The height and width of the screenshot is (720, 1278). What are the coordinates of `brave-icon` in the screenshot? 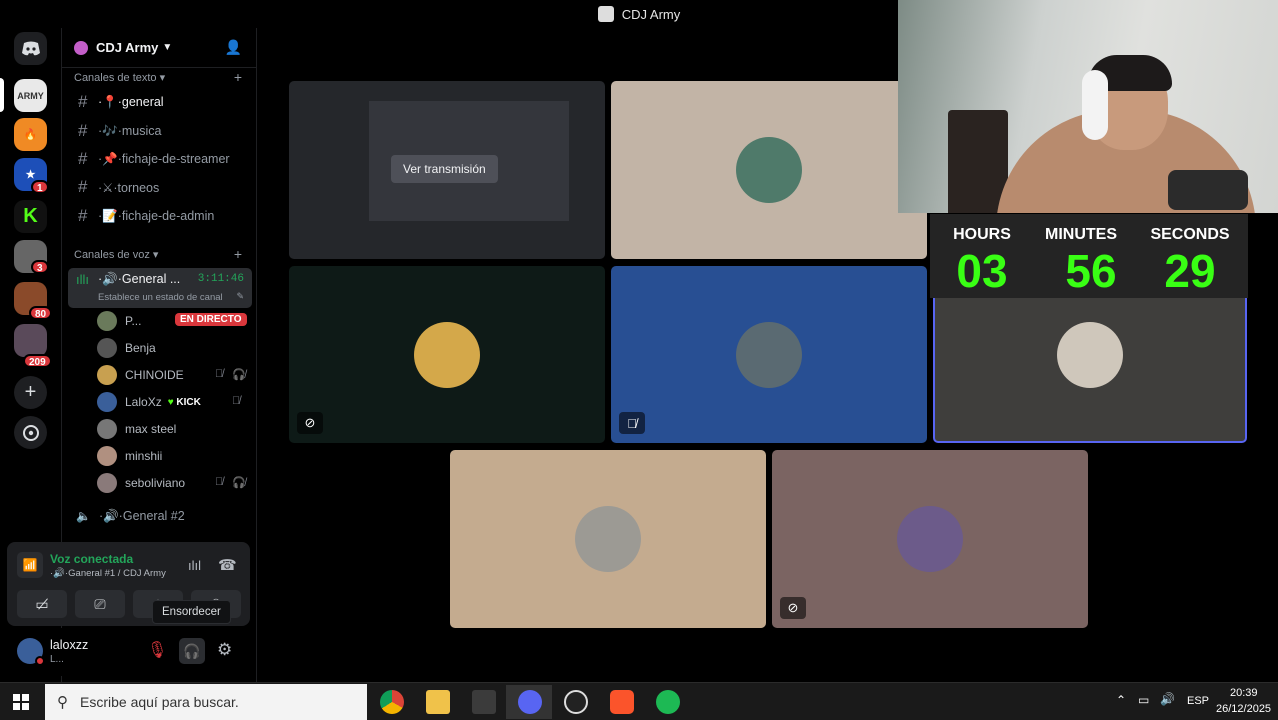 It's located at (622, 702).